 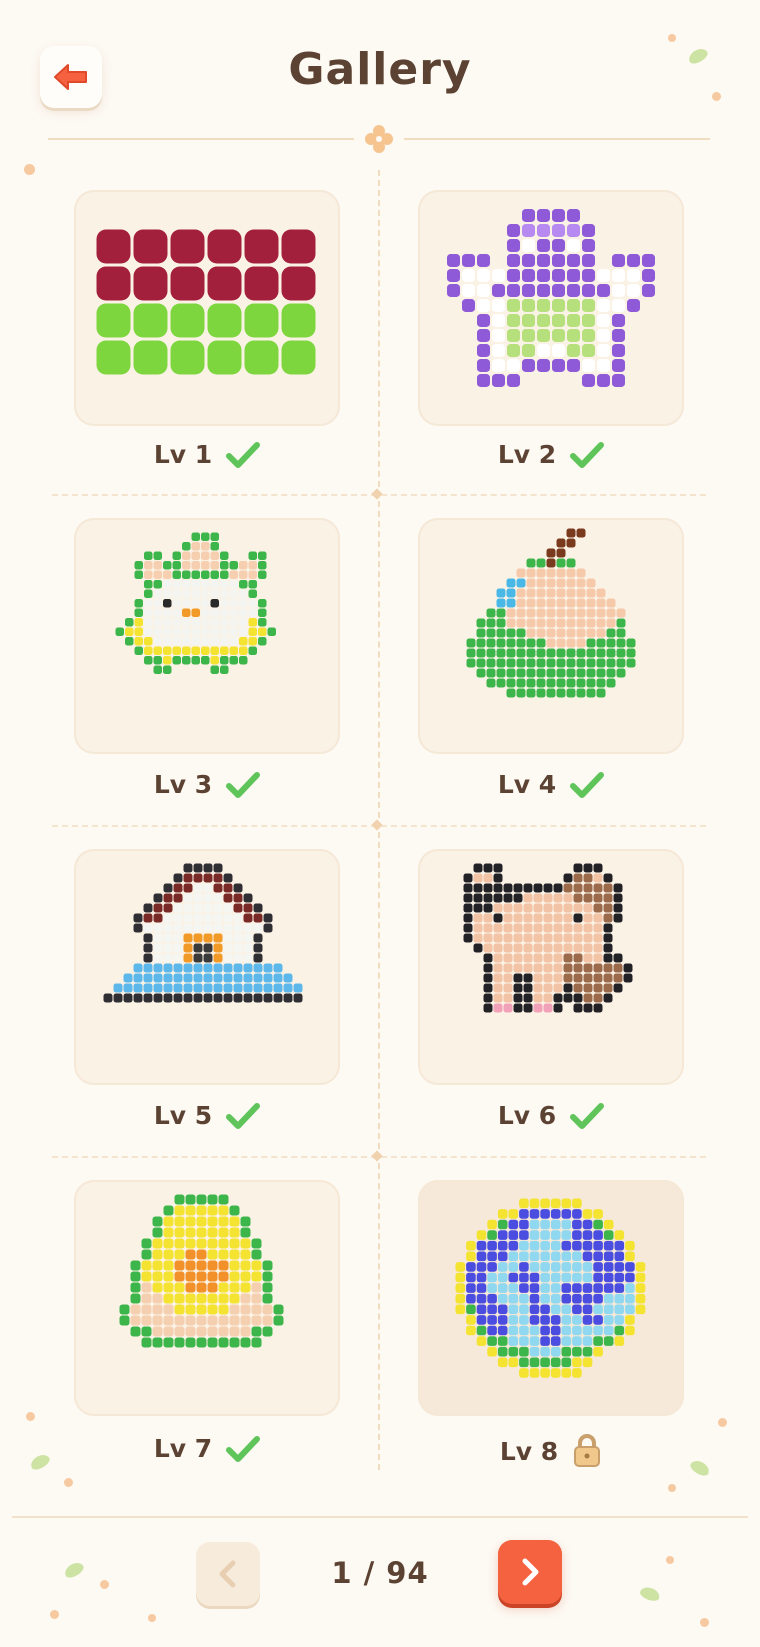 I want to click on next-page-button, so click(x=530, y=1572).